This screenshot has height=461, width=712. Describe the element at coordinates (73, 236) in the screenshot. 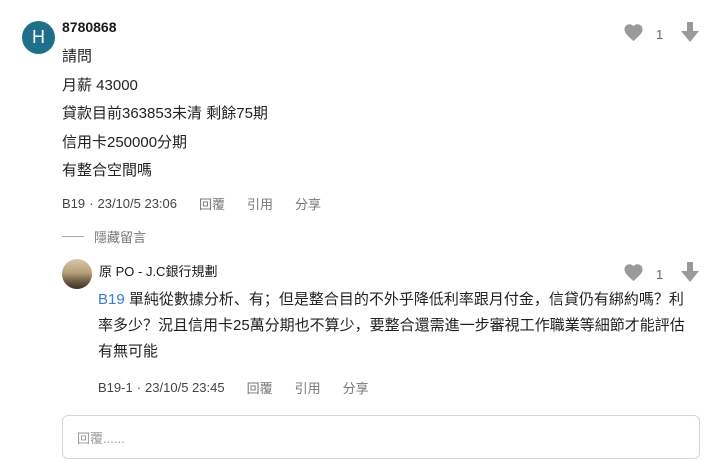

I see `divider` at that location.